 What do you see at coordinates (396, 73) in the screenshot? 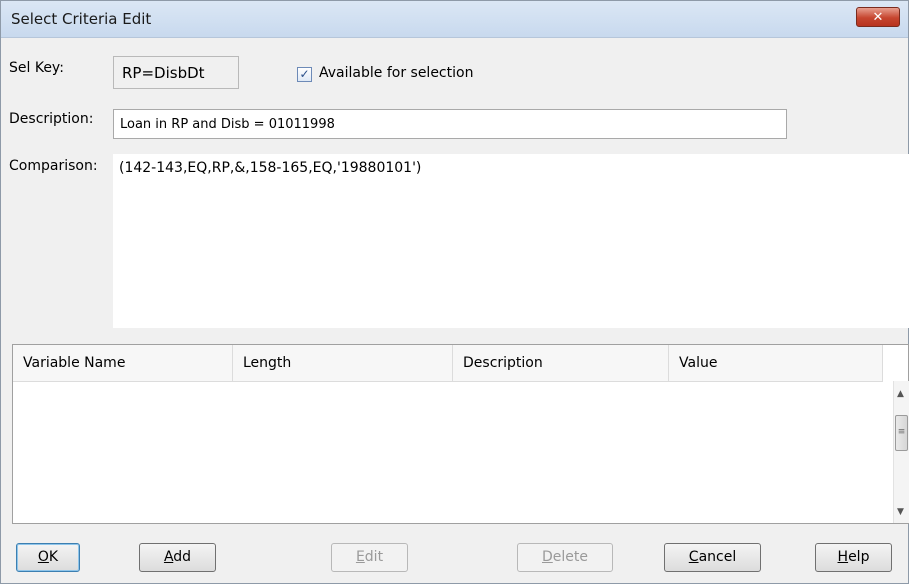
I see `available-for-selection-label: Available for selection` at bounding box center [396, 73].